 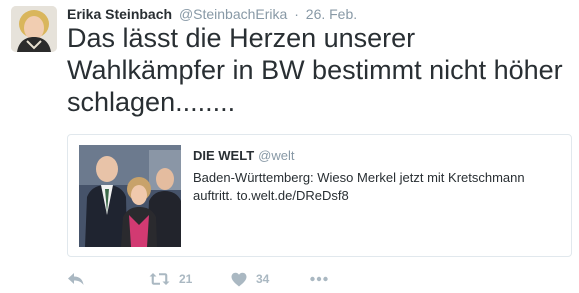 I want to click on card-source-name: DIE WELT, so click(x=223, y=155).